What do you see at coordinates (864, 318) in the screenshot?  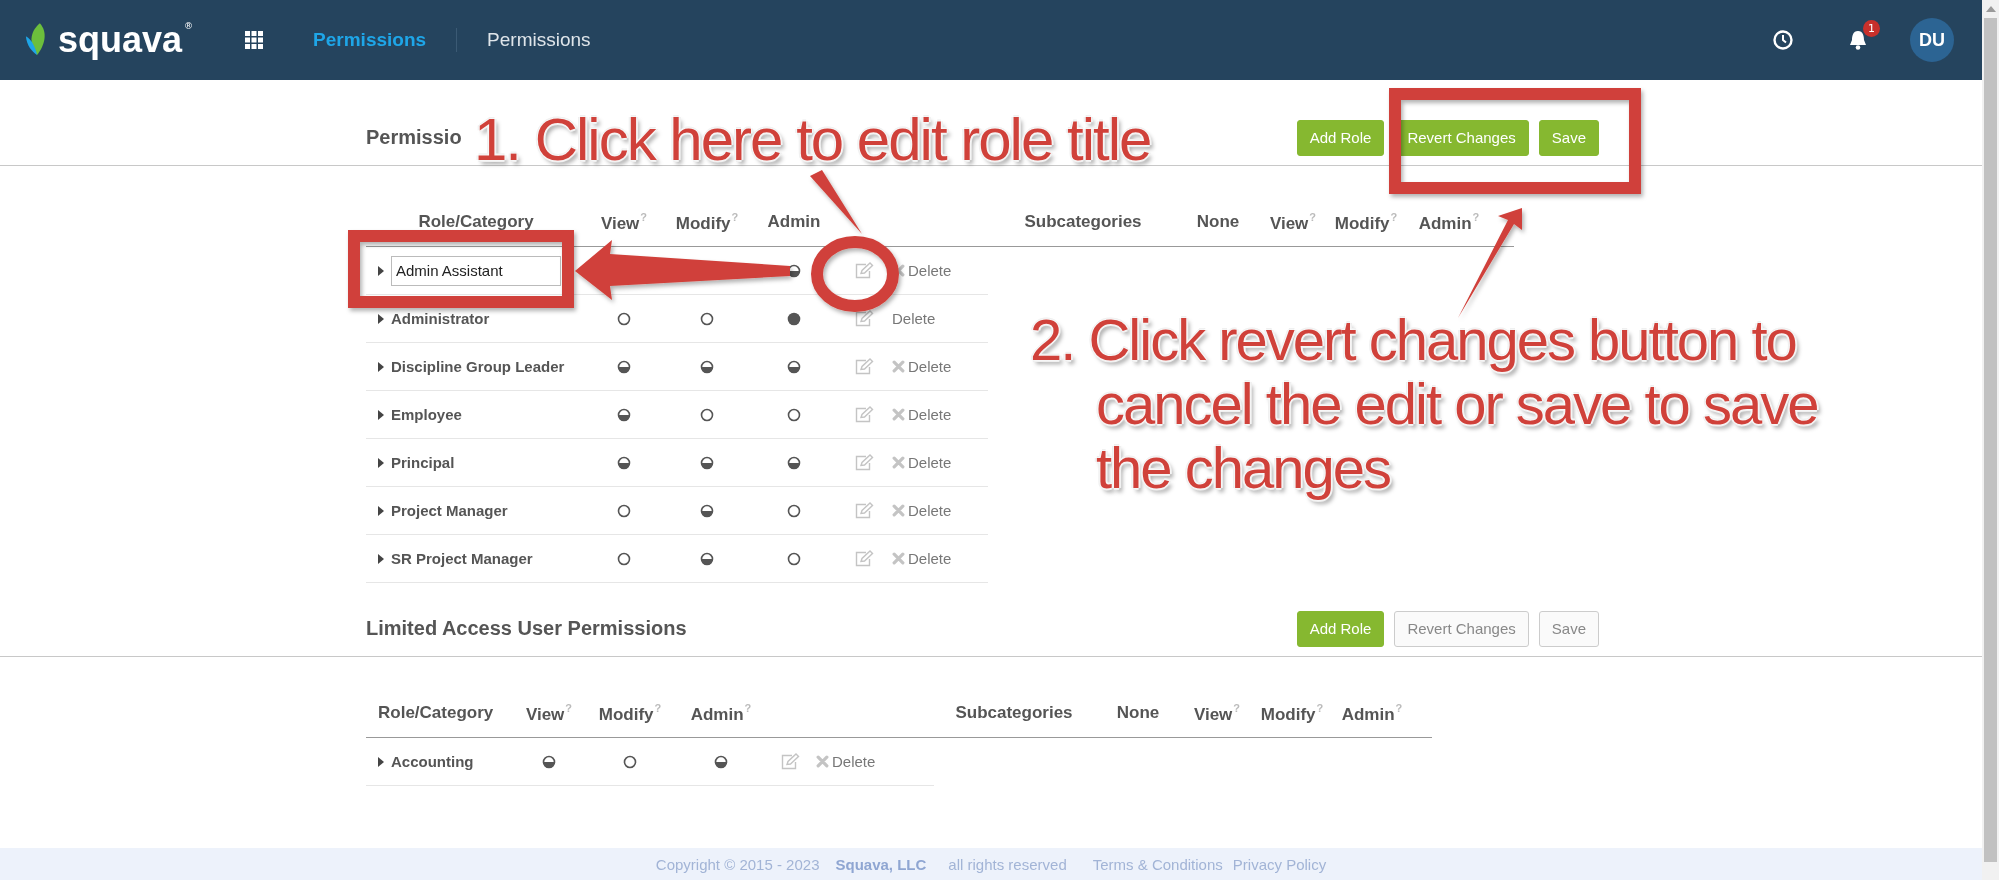 I see `edit-icon` at bounding box center [864, 318].